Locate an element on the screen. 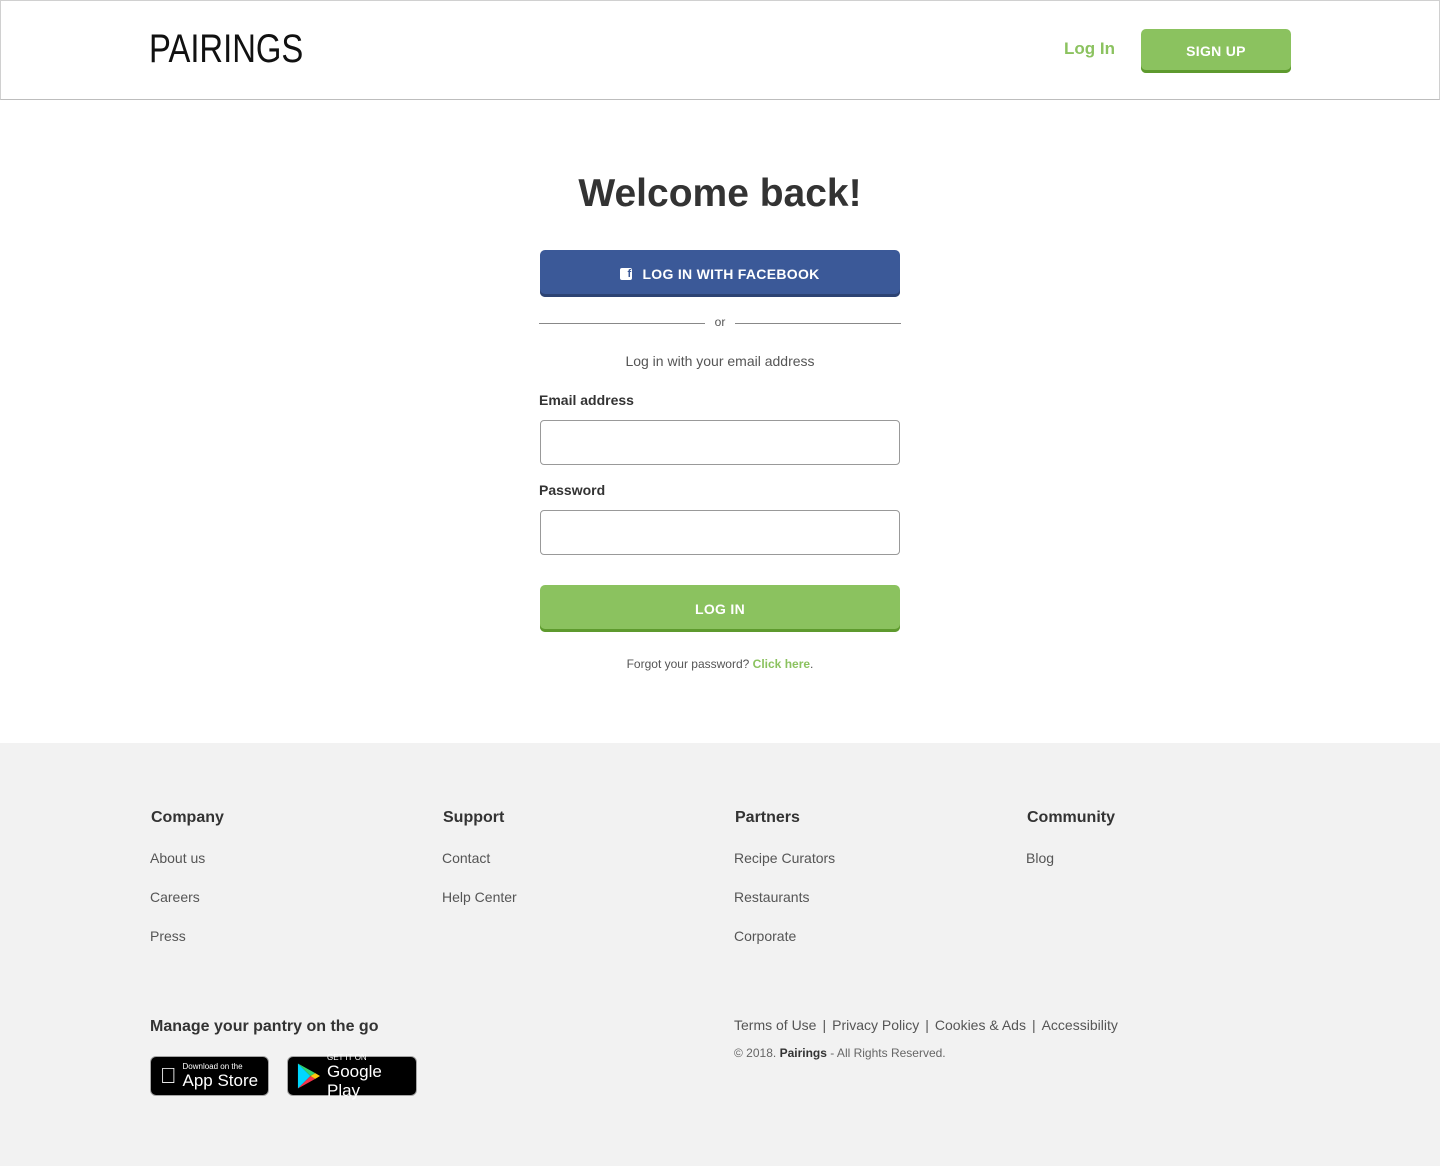  divider-line-left is located at coordinates (622, 323).